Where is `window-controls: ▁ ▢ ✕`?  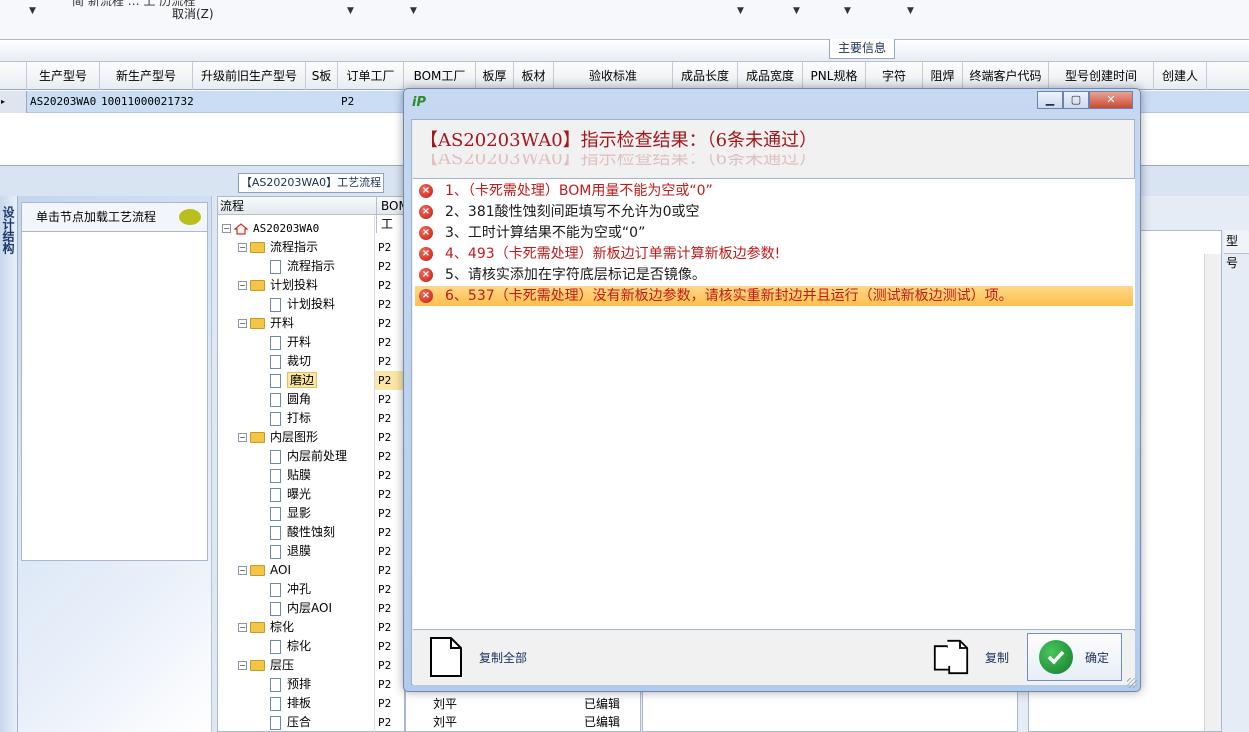 window-controls: ▁ ▢ ✕ is located at coordinates (1085, 100).